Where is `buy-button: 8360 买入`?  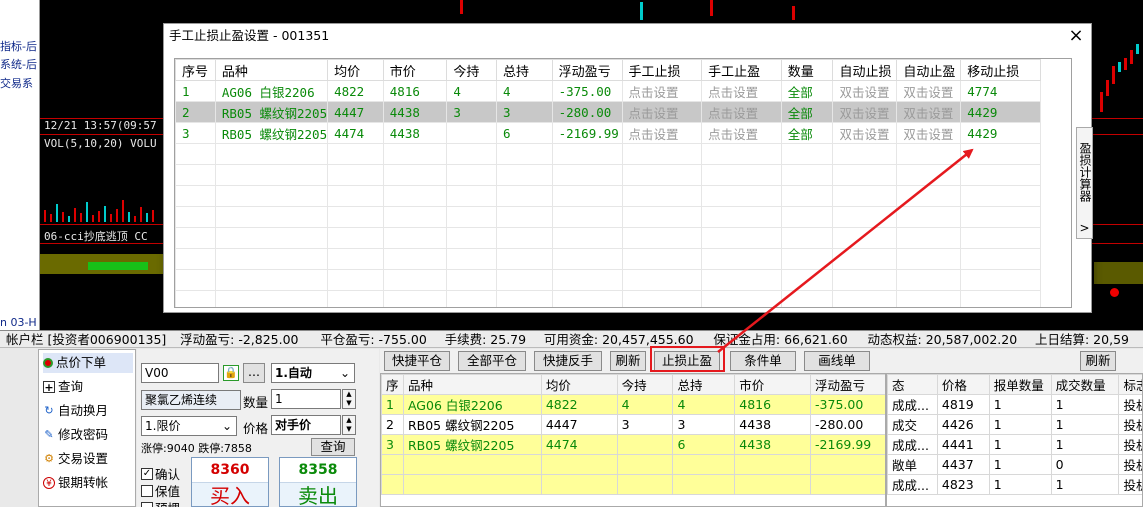
buy-button: 8360 买入 is located at coordinates (230, 482).